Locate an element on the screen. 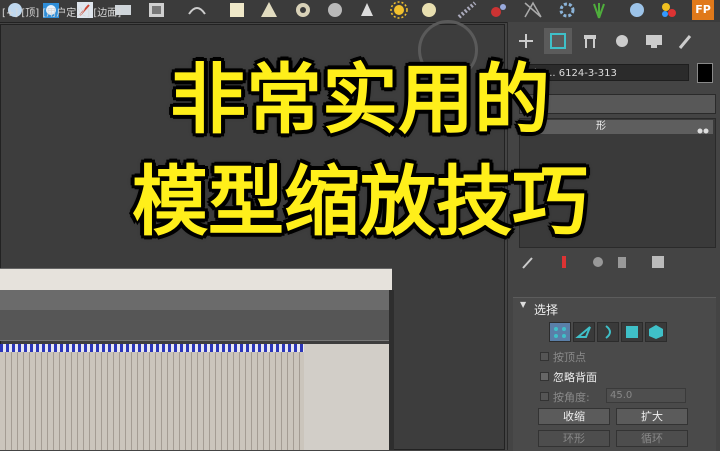 The image size is (720, 451). stack-tools is located at coordinates (618, 263).